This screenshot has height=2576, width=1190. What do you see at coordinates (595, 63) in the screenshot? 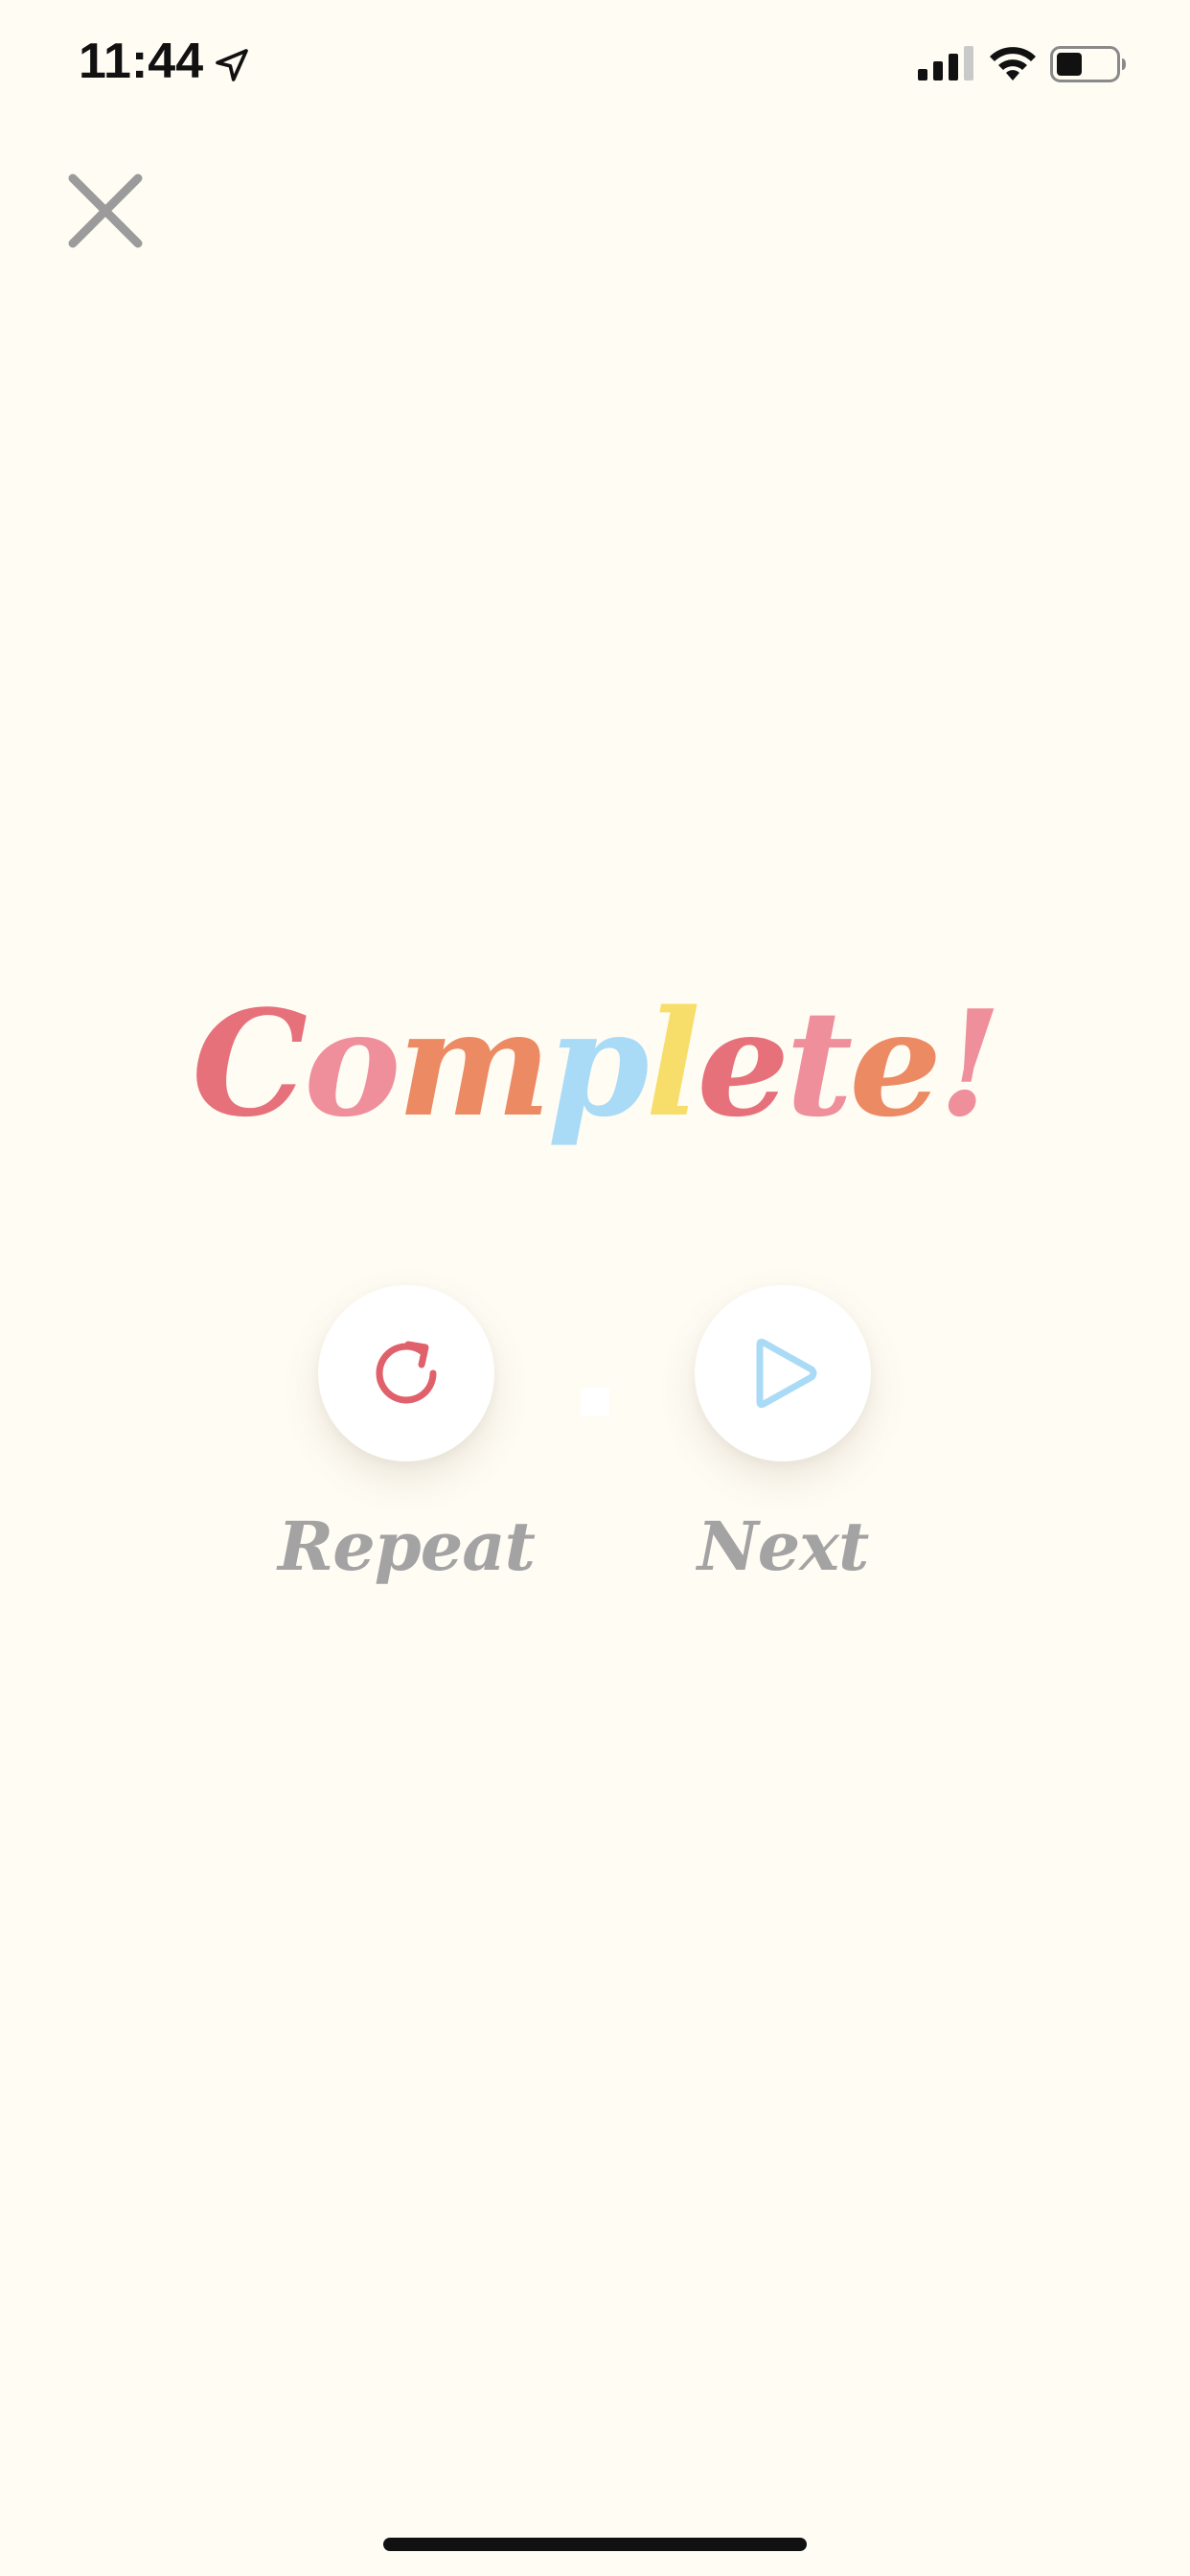
I see `status-bar: 11:44` at bounding box center [595, 63].